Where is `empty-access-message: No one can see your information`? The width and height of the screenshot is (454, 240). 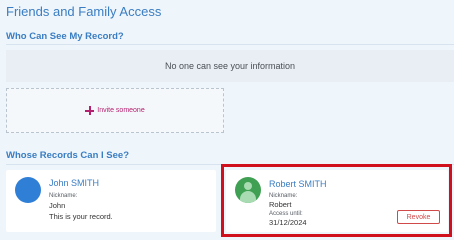
empty-access-message: No one can see your information is located at coordinates (230, 66).